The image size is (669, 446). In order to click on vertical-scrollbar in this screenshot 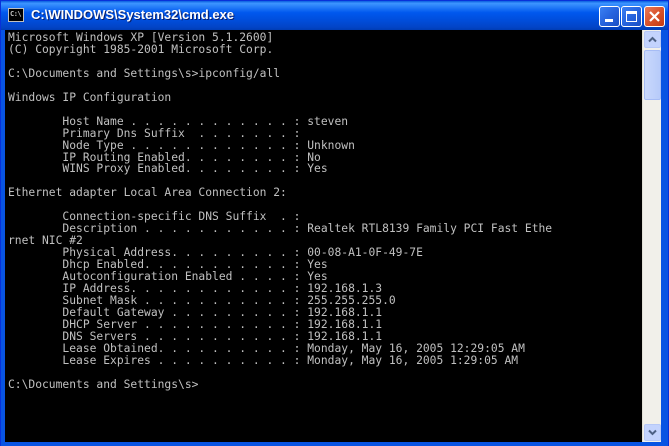, I will do `click(651, 236)`.